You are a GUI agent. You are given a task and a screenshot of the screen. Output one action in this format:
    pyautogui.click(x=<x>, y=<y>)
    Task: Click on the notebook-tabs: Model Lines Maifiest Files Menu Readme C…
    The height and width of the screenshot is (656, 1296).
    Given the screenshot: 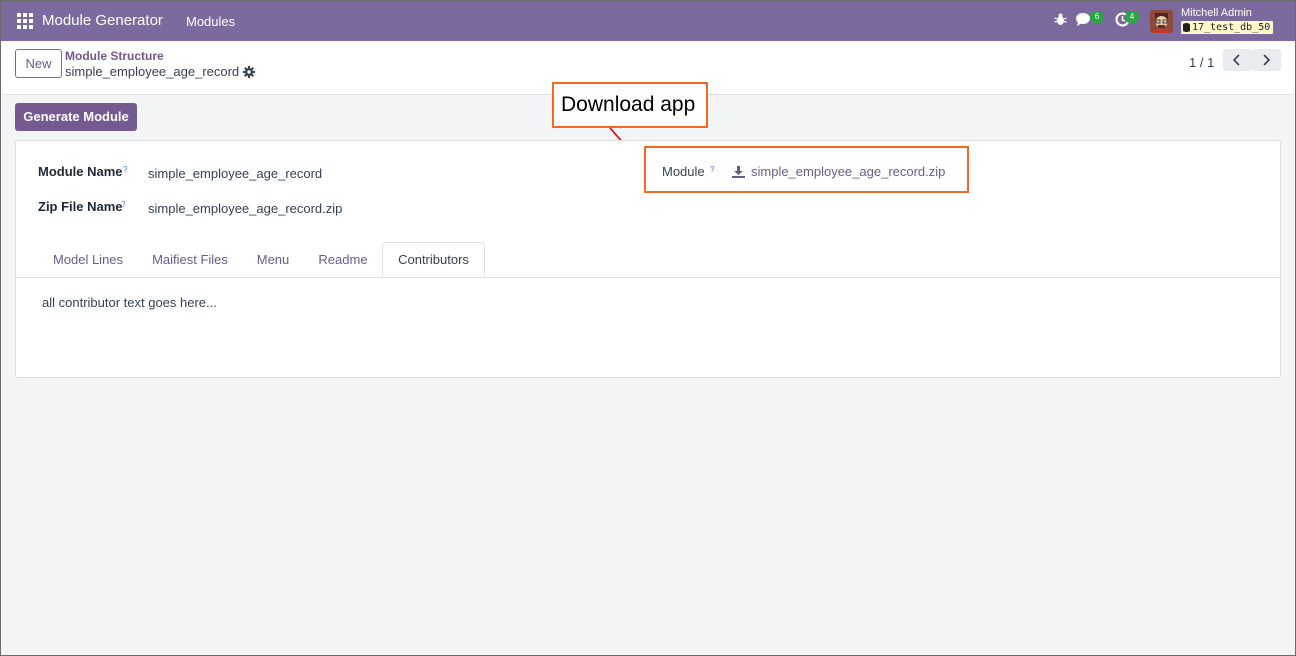 What is the action you would take?
    pyautogui.click(x=648, y=260)
    